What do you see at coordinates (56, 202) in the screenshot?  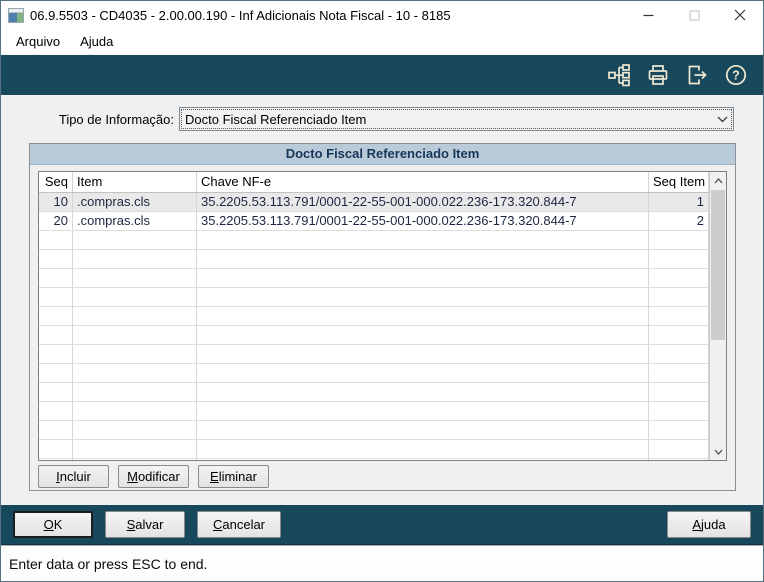 I see `table-cell: 10` at bounding box center [56, 202].